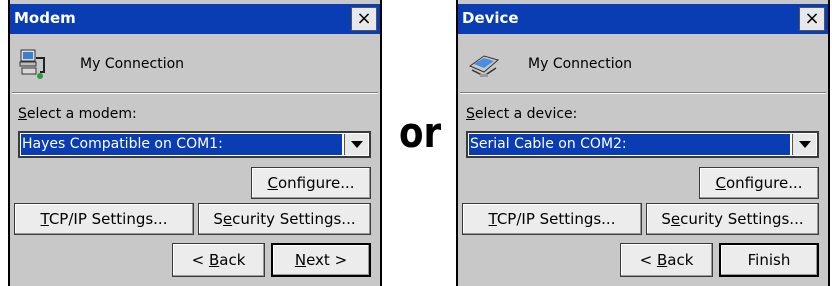 This screenshot has height=286, width=832. I want to click on device-title-bar: Device ×, so click(643, 19).